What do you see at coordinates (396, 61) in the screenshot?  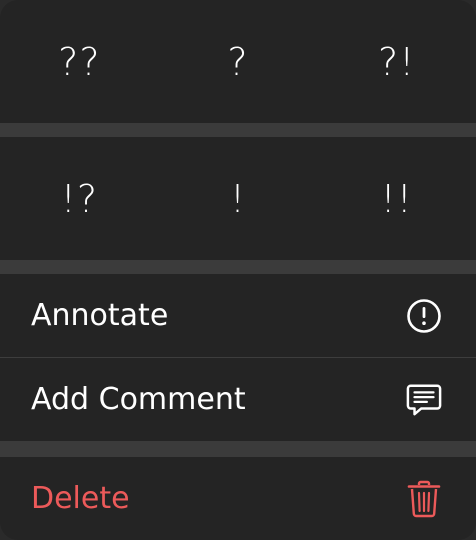 I see `symbol-question-exclamation: ?!` at bounding box center [396, 61].